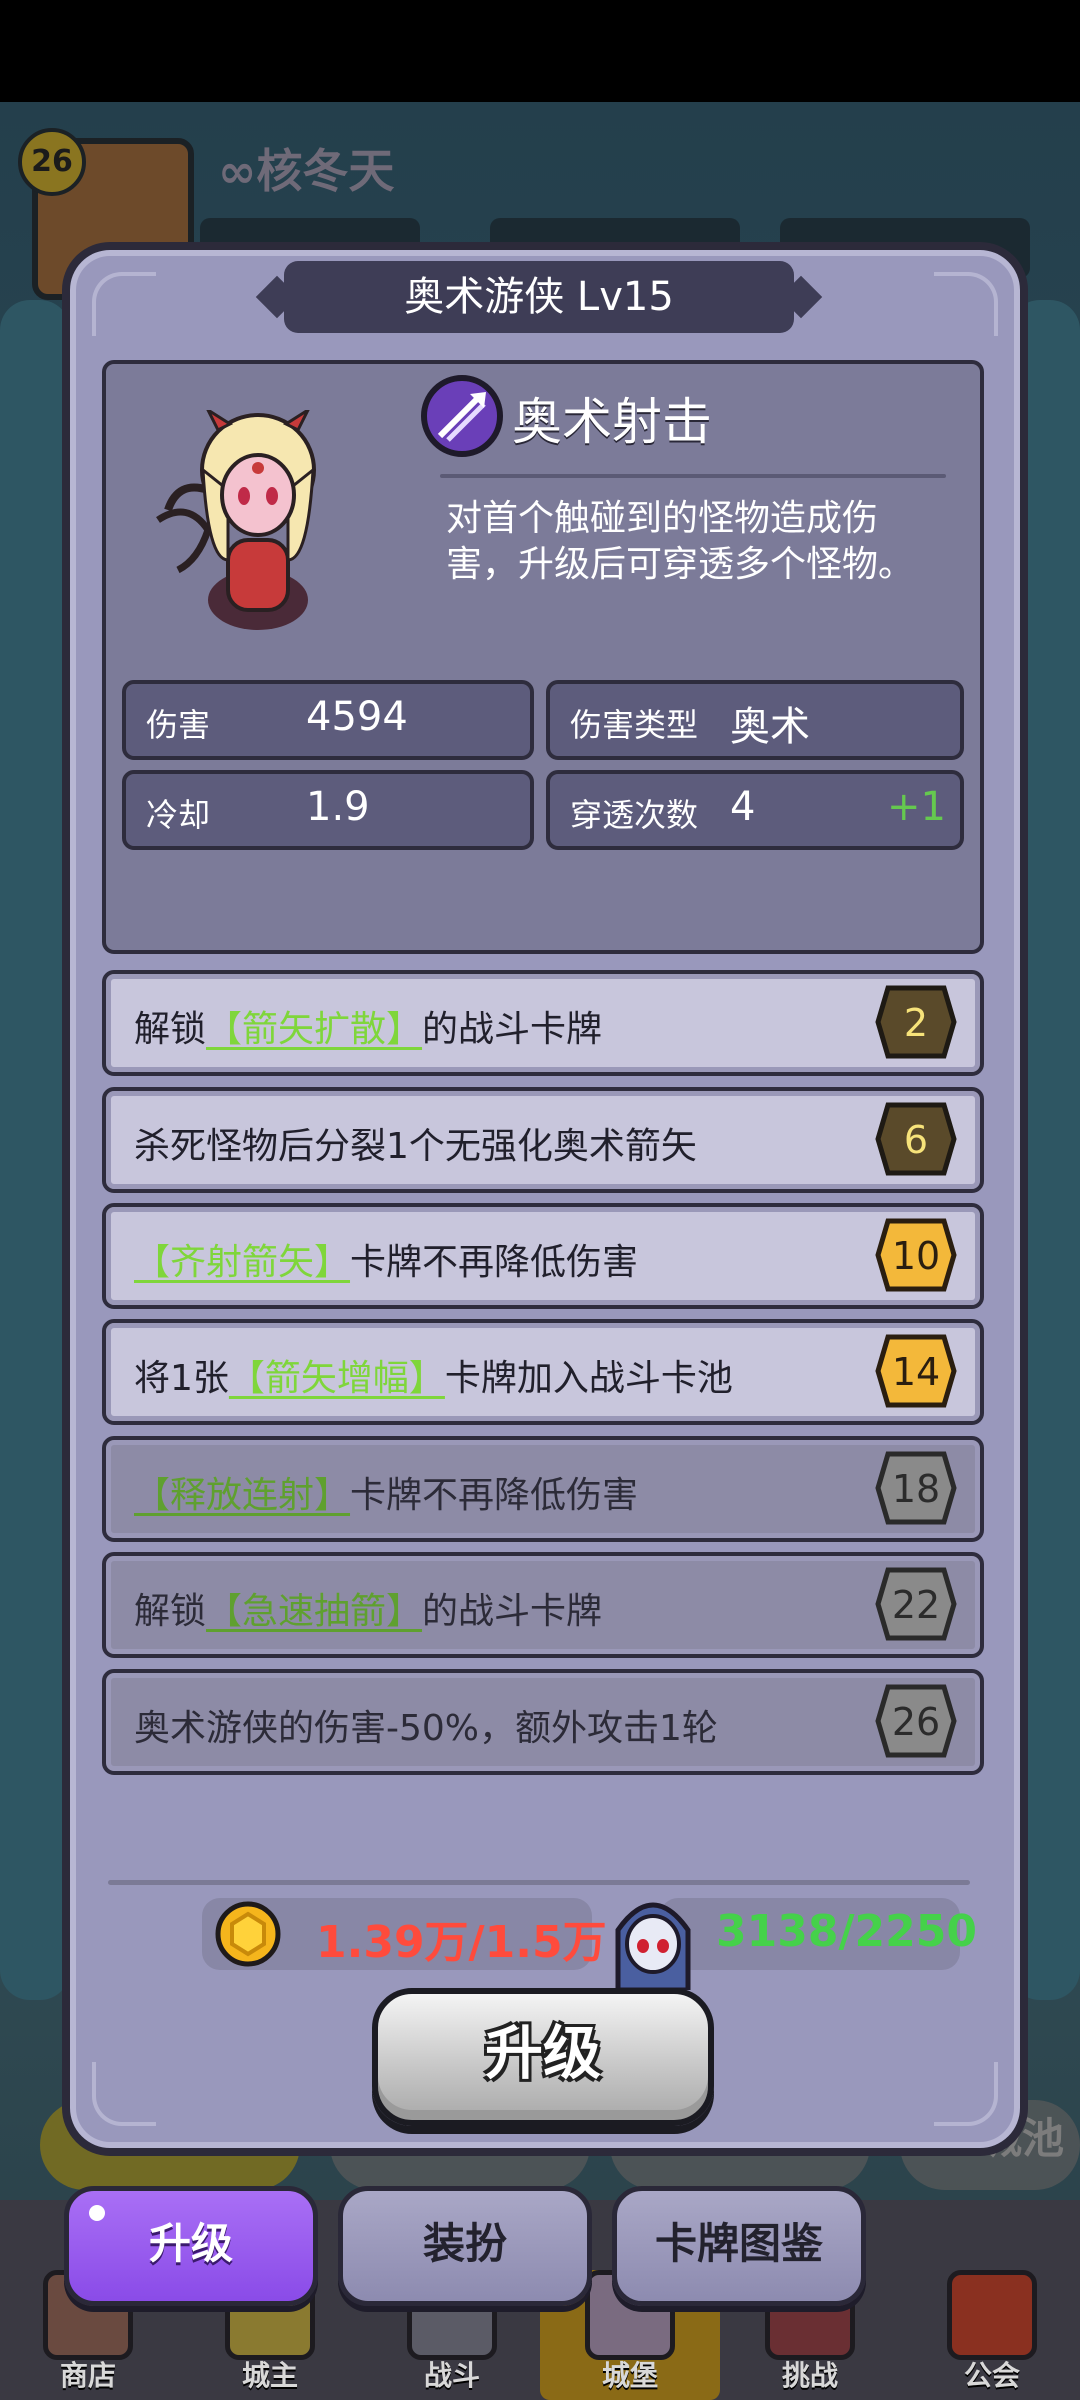  I want to click on tab-label: 升级, so click(190, 2243).